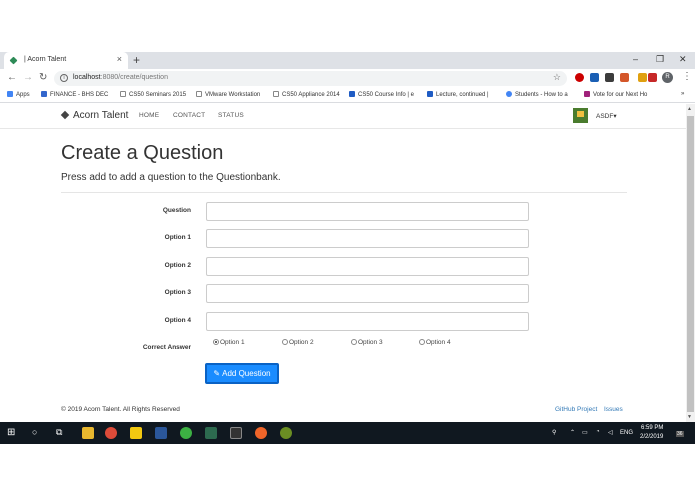  Describe the element at coordinates (18, 94) in the screenshot. I see `bookmark-apps: Apps` at that location.